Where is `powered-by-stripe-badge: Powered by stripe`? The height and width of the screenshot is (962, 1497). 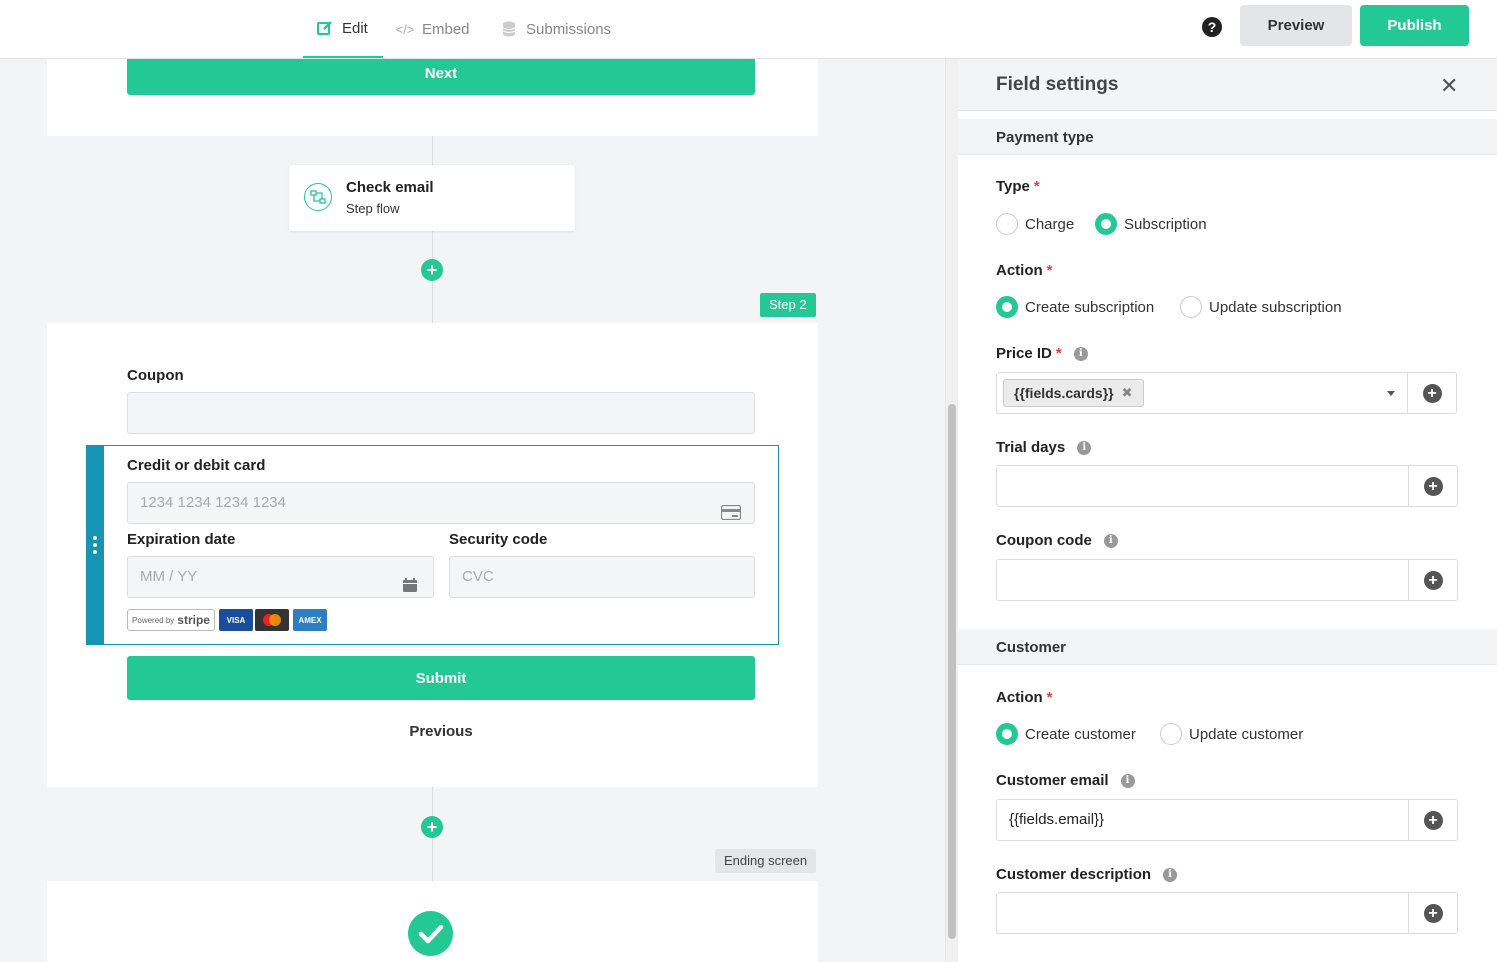 powered-by-stripe-badge: Powered by stripe is located at coordinates (171, 620).